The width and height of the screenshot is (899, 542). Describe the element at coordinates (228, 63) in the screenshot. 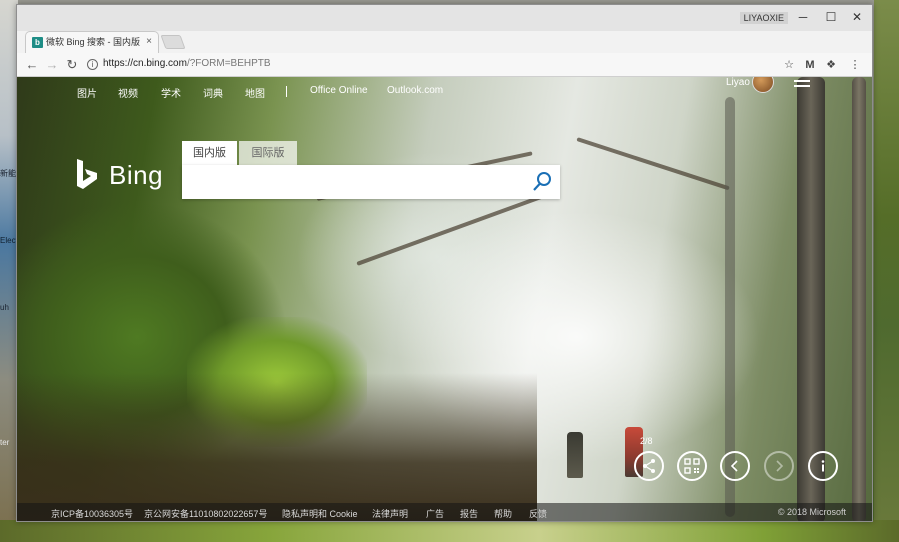

I see `url-path: /?FORM=BEHPTB` at that location.